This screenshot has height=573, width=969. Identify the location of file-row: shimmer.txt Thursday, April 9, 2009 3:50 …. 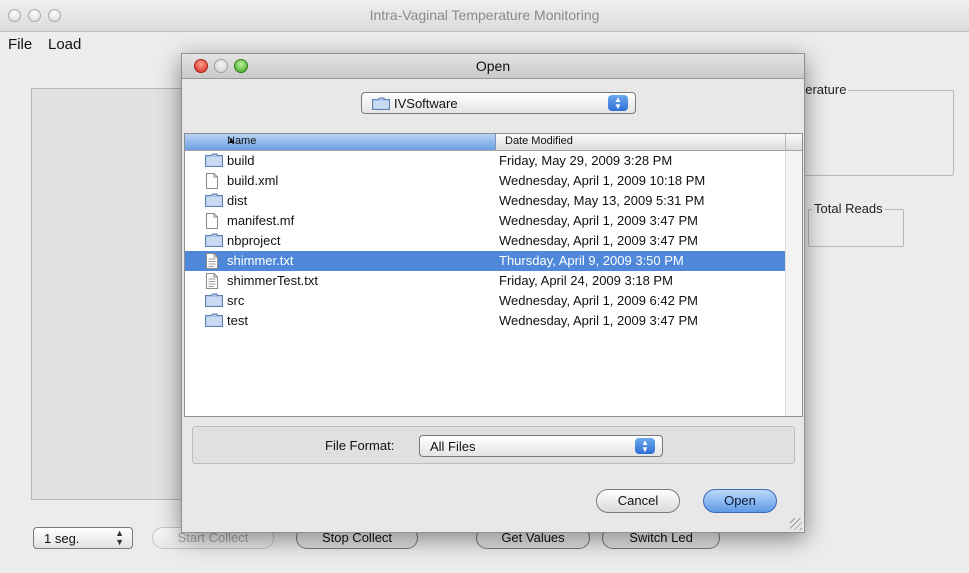
(485, 261).